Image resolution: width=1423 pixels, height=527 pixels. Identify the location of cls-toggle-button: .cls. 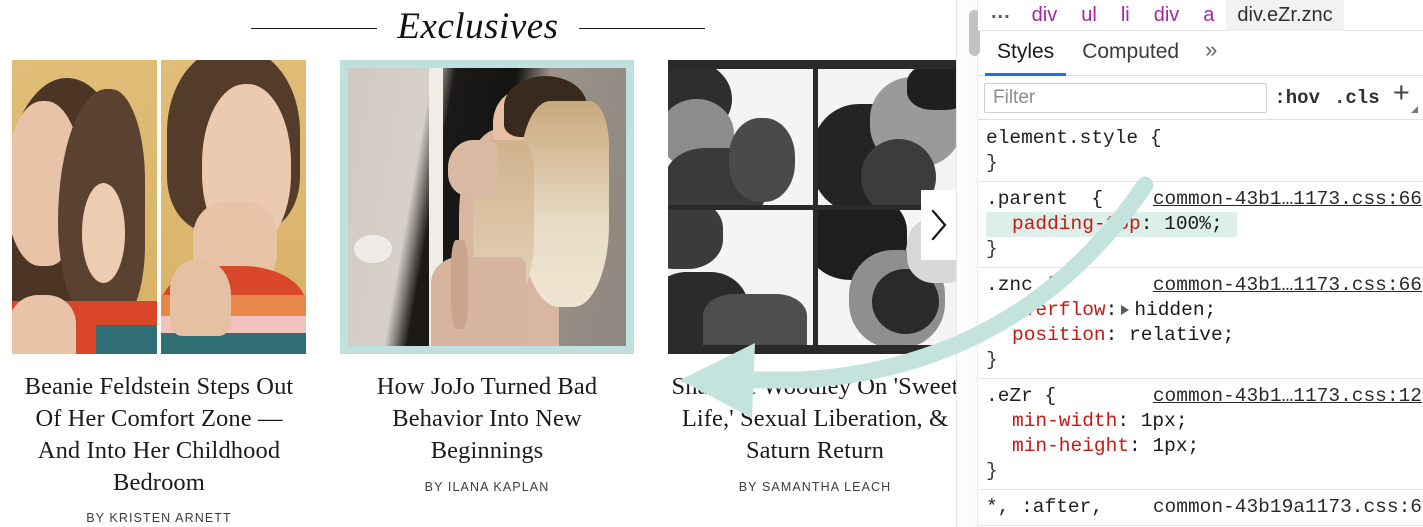
(1357, 98).